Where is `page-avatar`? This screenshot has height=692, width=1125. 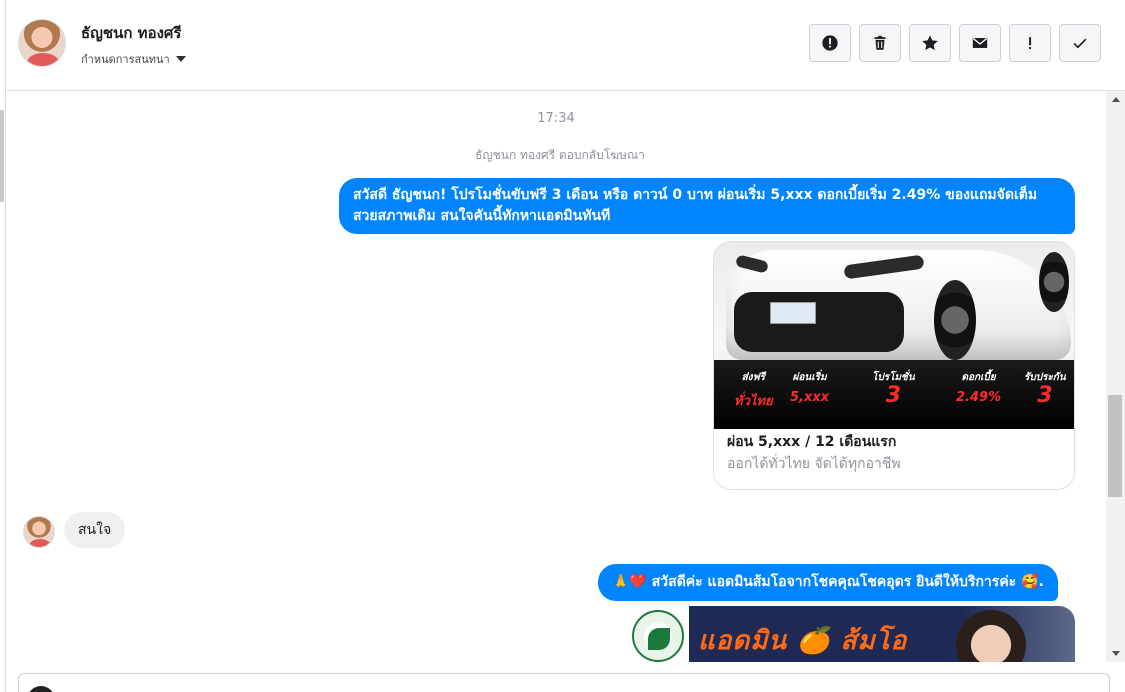 page-avatar is located at coordinates (41, 689).